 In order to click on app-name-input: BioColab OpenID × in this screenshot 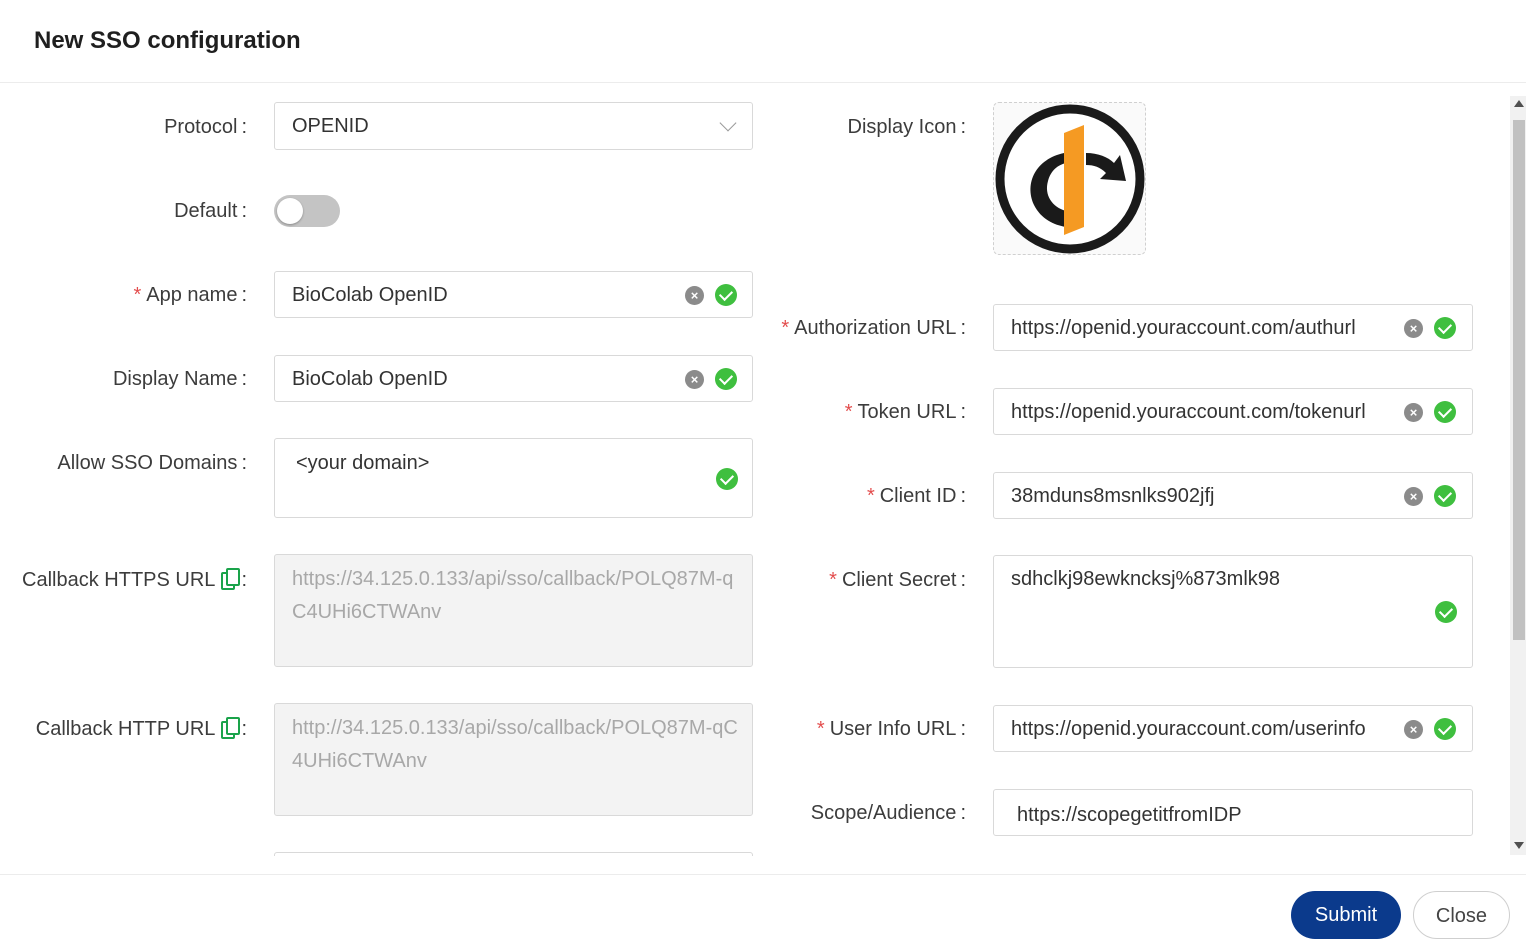, I will do `click(513, 294)`.